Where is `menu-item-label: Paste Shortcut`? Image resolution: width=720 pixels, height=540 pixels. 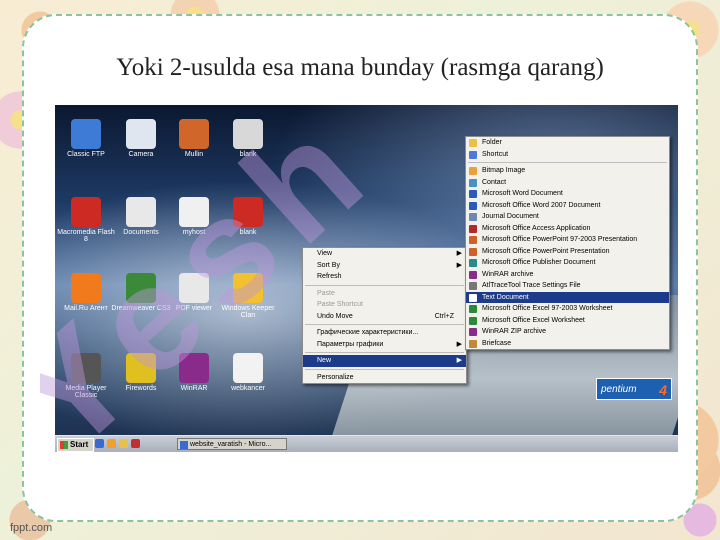
menu-item-label: Paste Shortcut is located at coordinates (340, 304).